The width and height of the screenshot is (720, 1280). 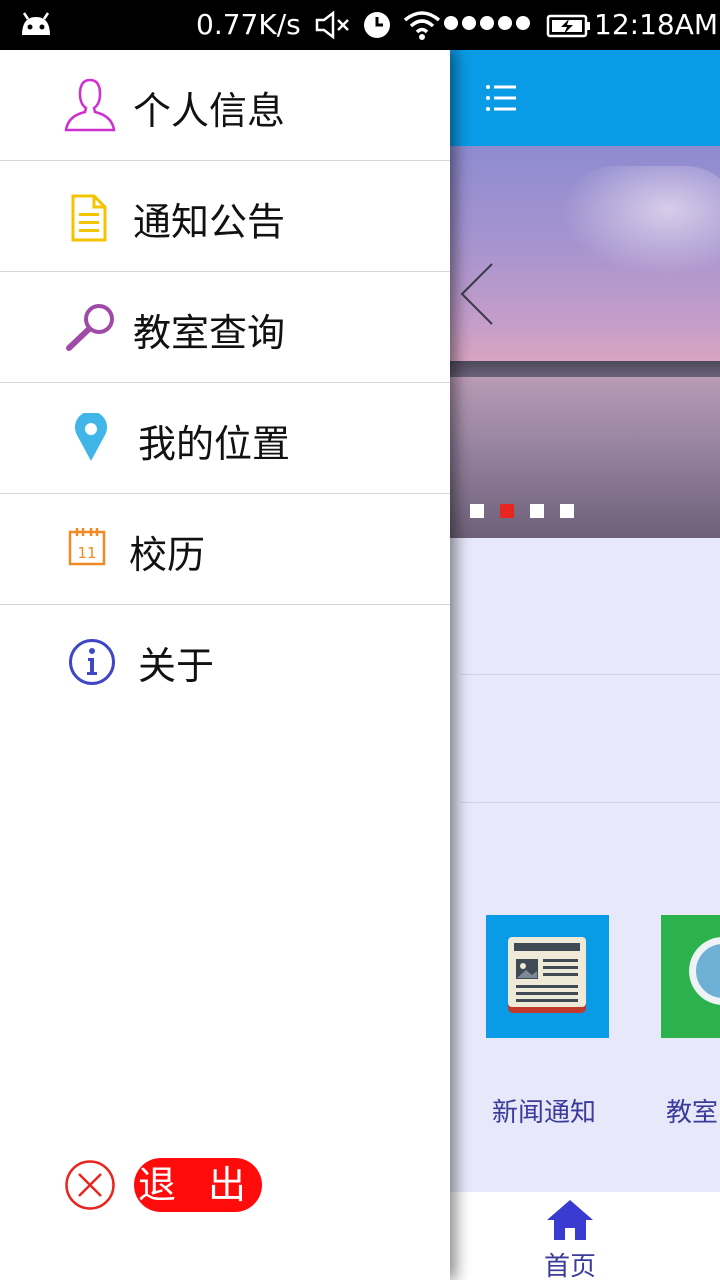 What do you see at coordinates (570, 1220) in the screenshot?
I see `home-icon` at bounding box center [570, 1220].